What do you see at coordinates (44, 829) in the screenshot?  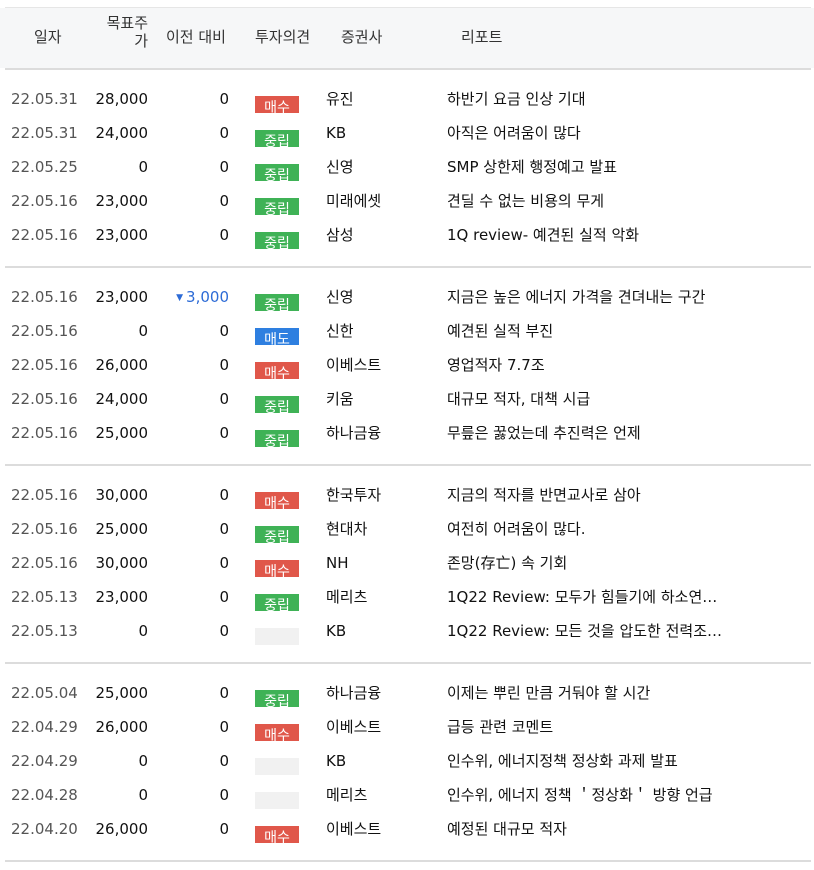 I see `row-date: 22.04.20` at bounding box center [44, 829].